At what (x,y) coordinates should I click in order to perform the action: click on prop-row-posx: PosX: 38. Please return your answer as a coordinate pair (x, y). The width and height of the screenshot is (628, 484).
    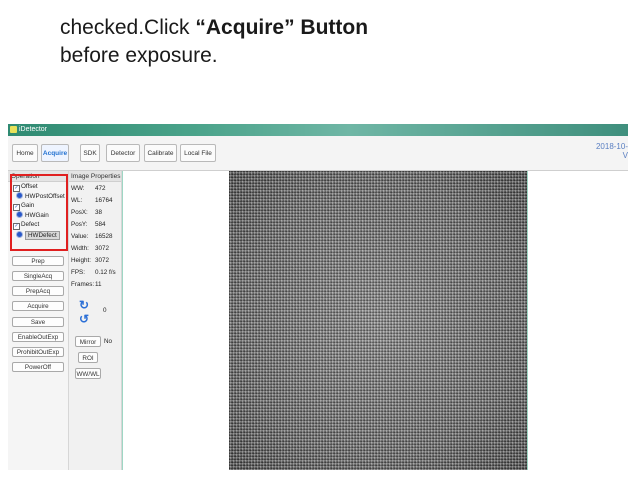
    Looking at the image, I should click on (86, 213).